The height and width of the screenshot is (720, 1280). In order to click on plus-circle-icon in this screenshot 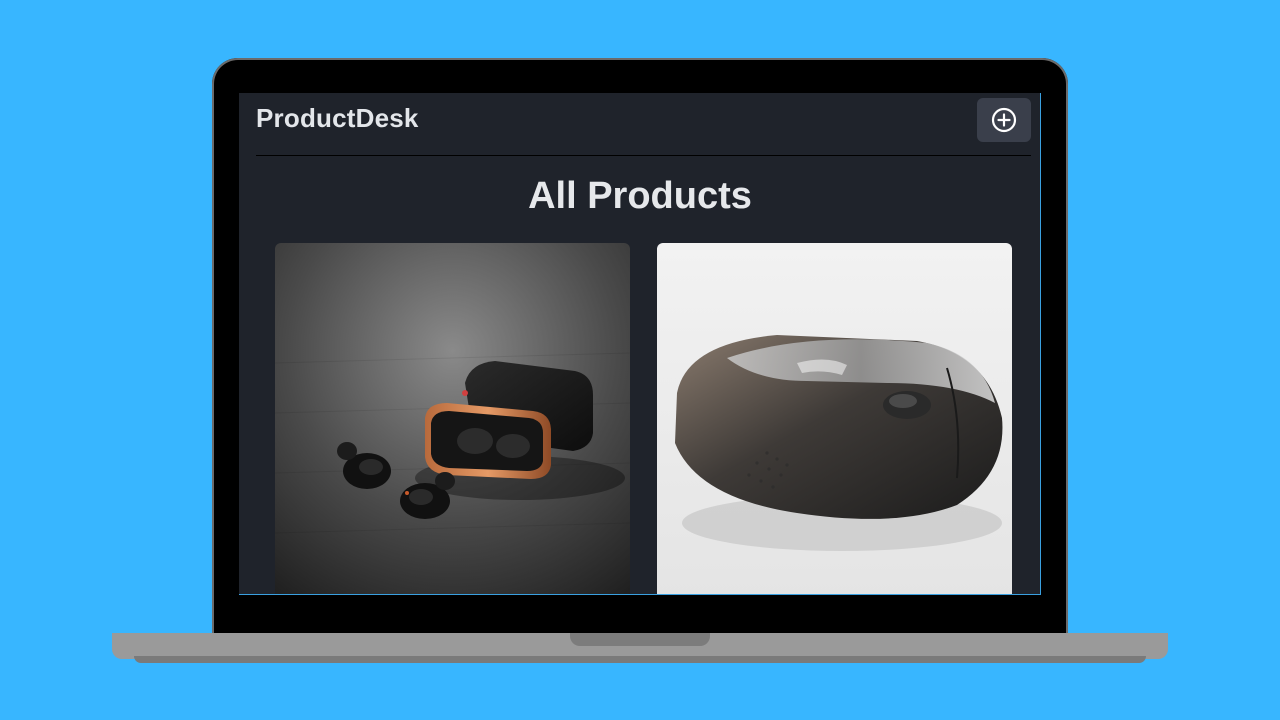, I will do `click(1004, 120)`.